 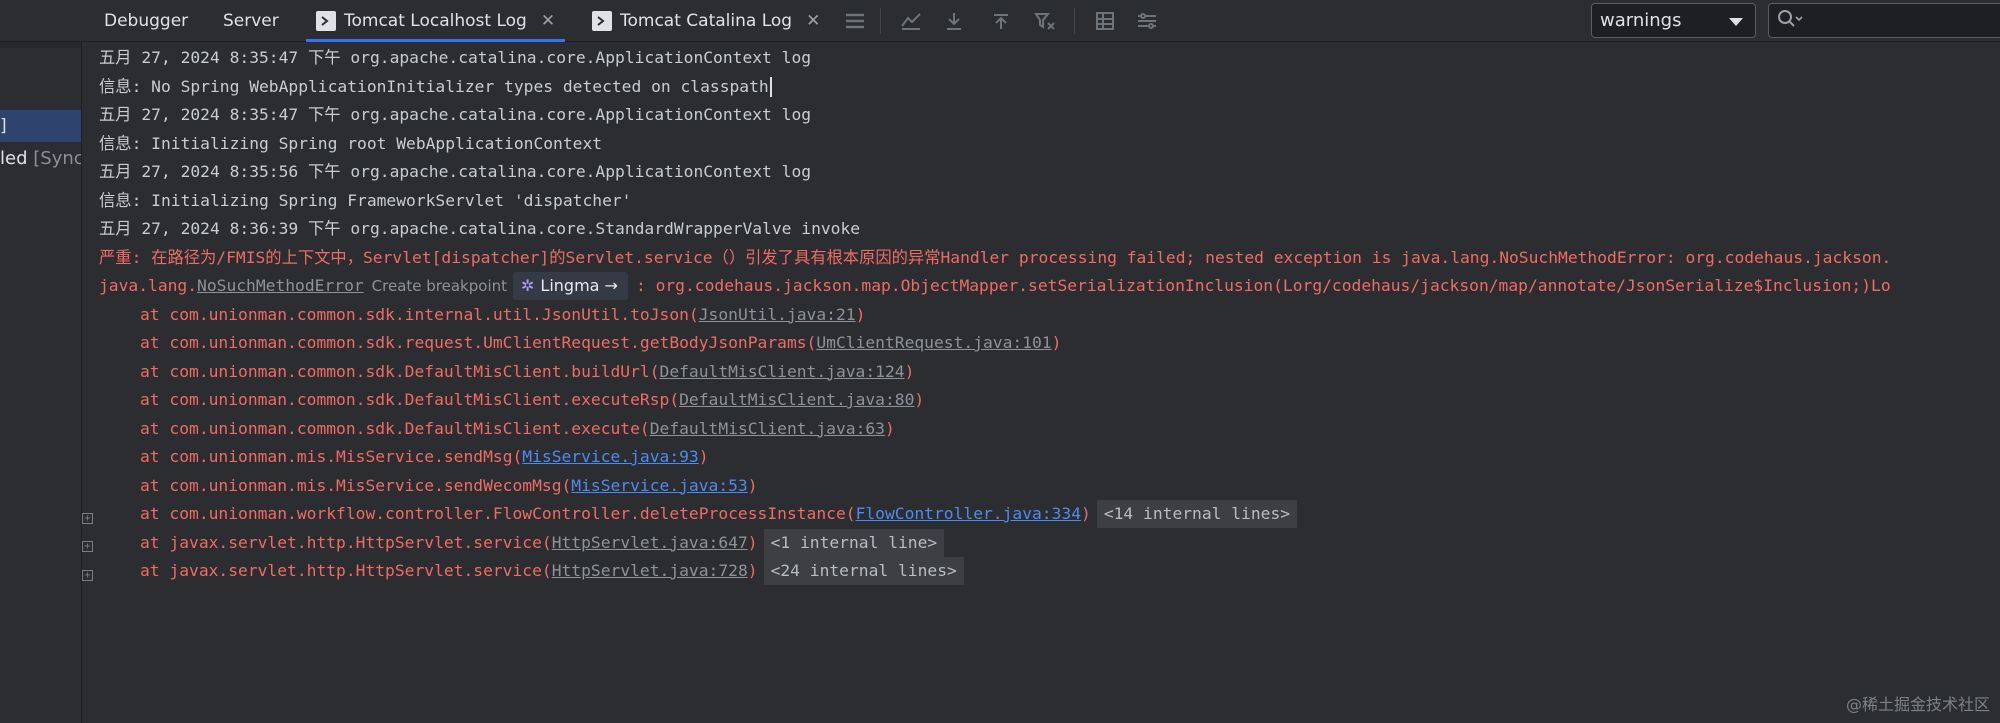 What do you see at coordinates (280, 285) in the screenshot?
I see `exception-class-link: NoSuchMethodError` at bounding box center [280, 285].